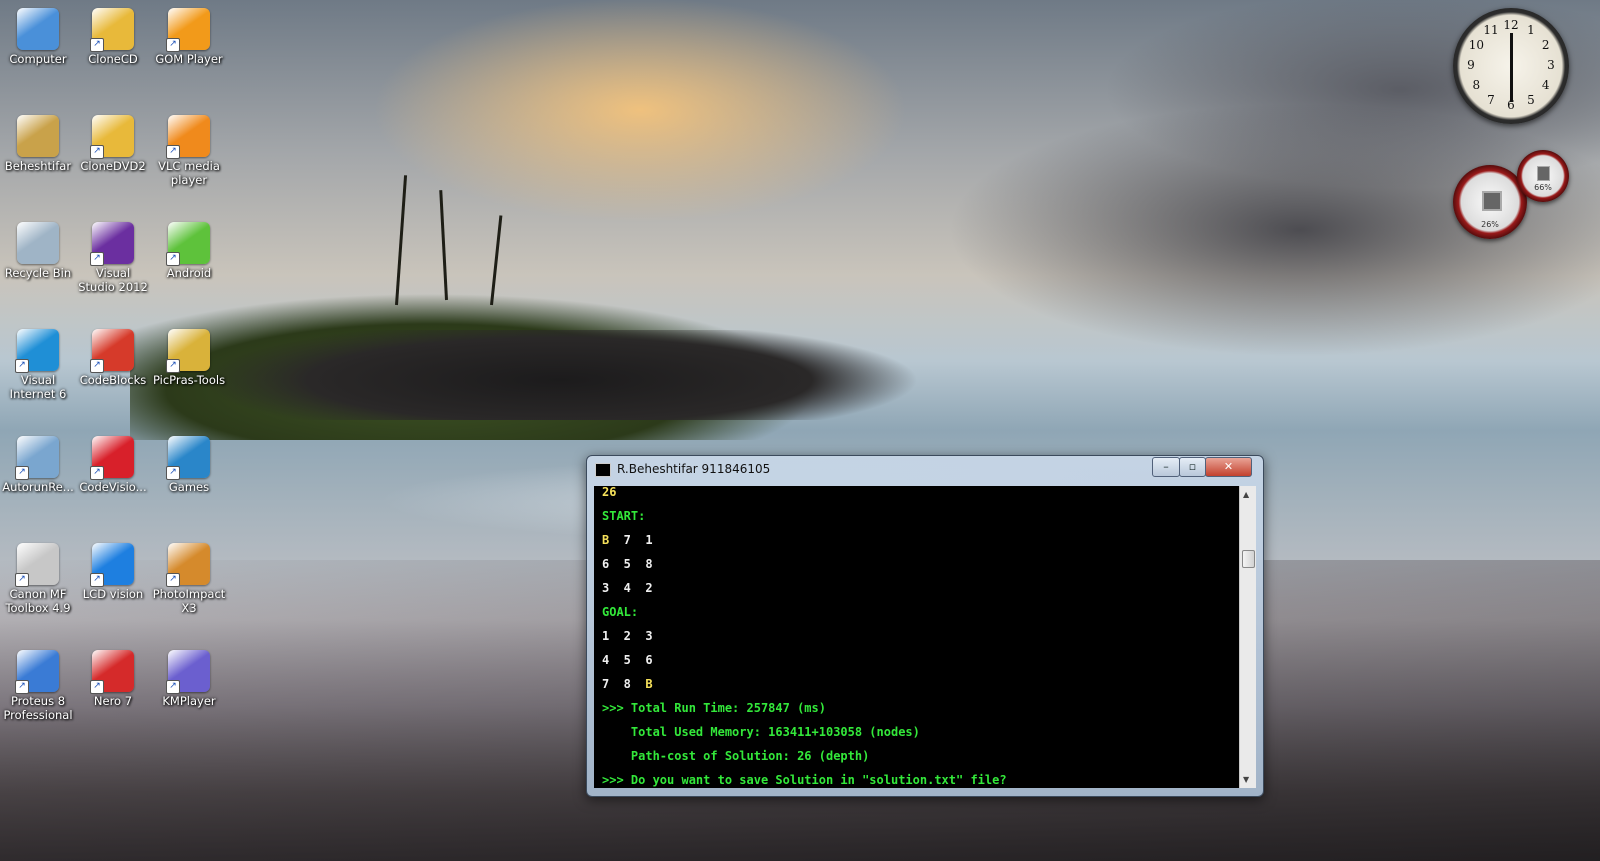  I want to click on computer-icon, so click(38, 29).